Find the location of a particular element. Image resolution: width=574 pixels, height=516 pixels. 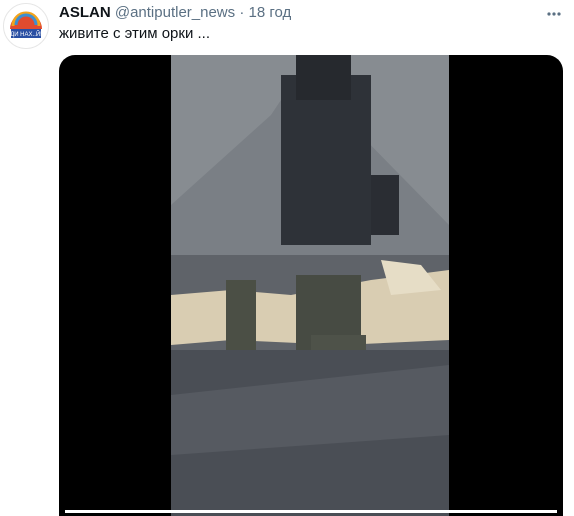

avatar: ДИ НАХ..Й! is located at coordinates (26, 26).